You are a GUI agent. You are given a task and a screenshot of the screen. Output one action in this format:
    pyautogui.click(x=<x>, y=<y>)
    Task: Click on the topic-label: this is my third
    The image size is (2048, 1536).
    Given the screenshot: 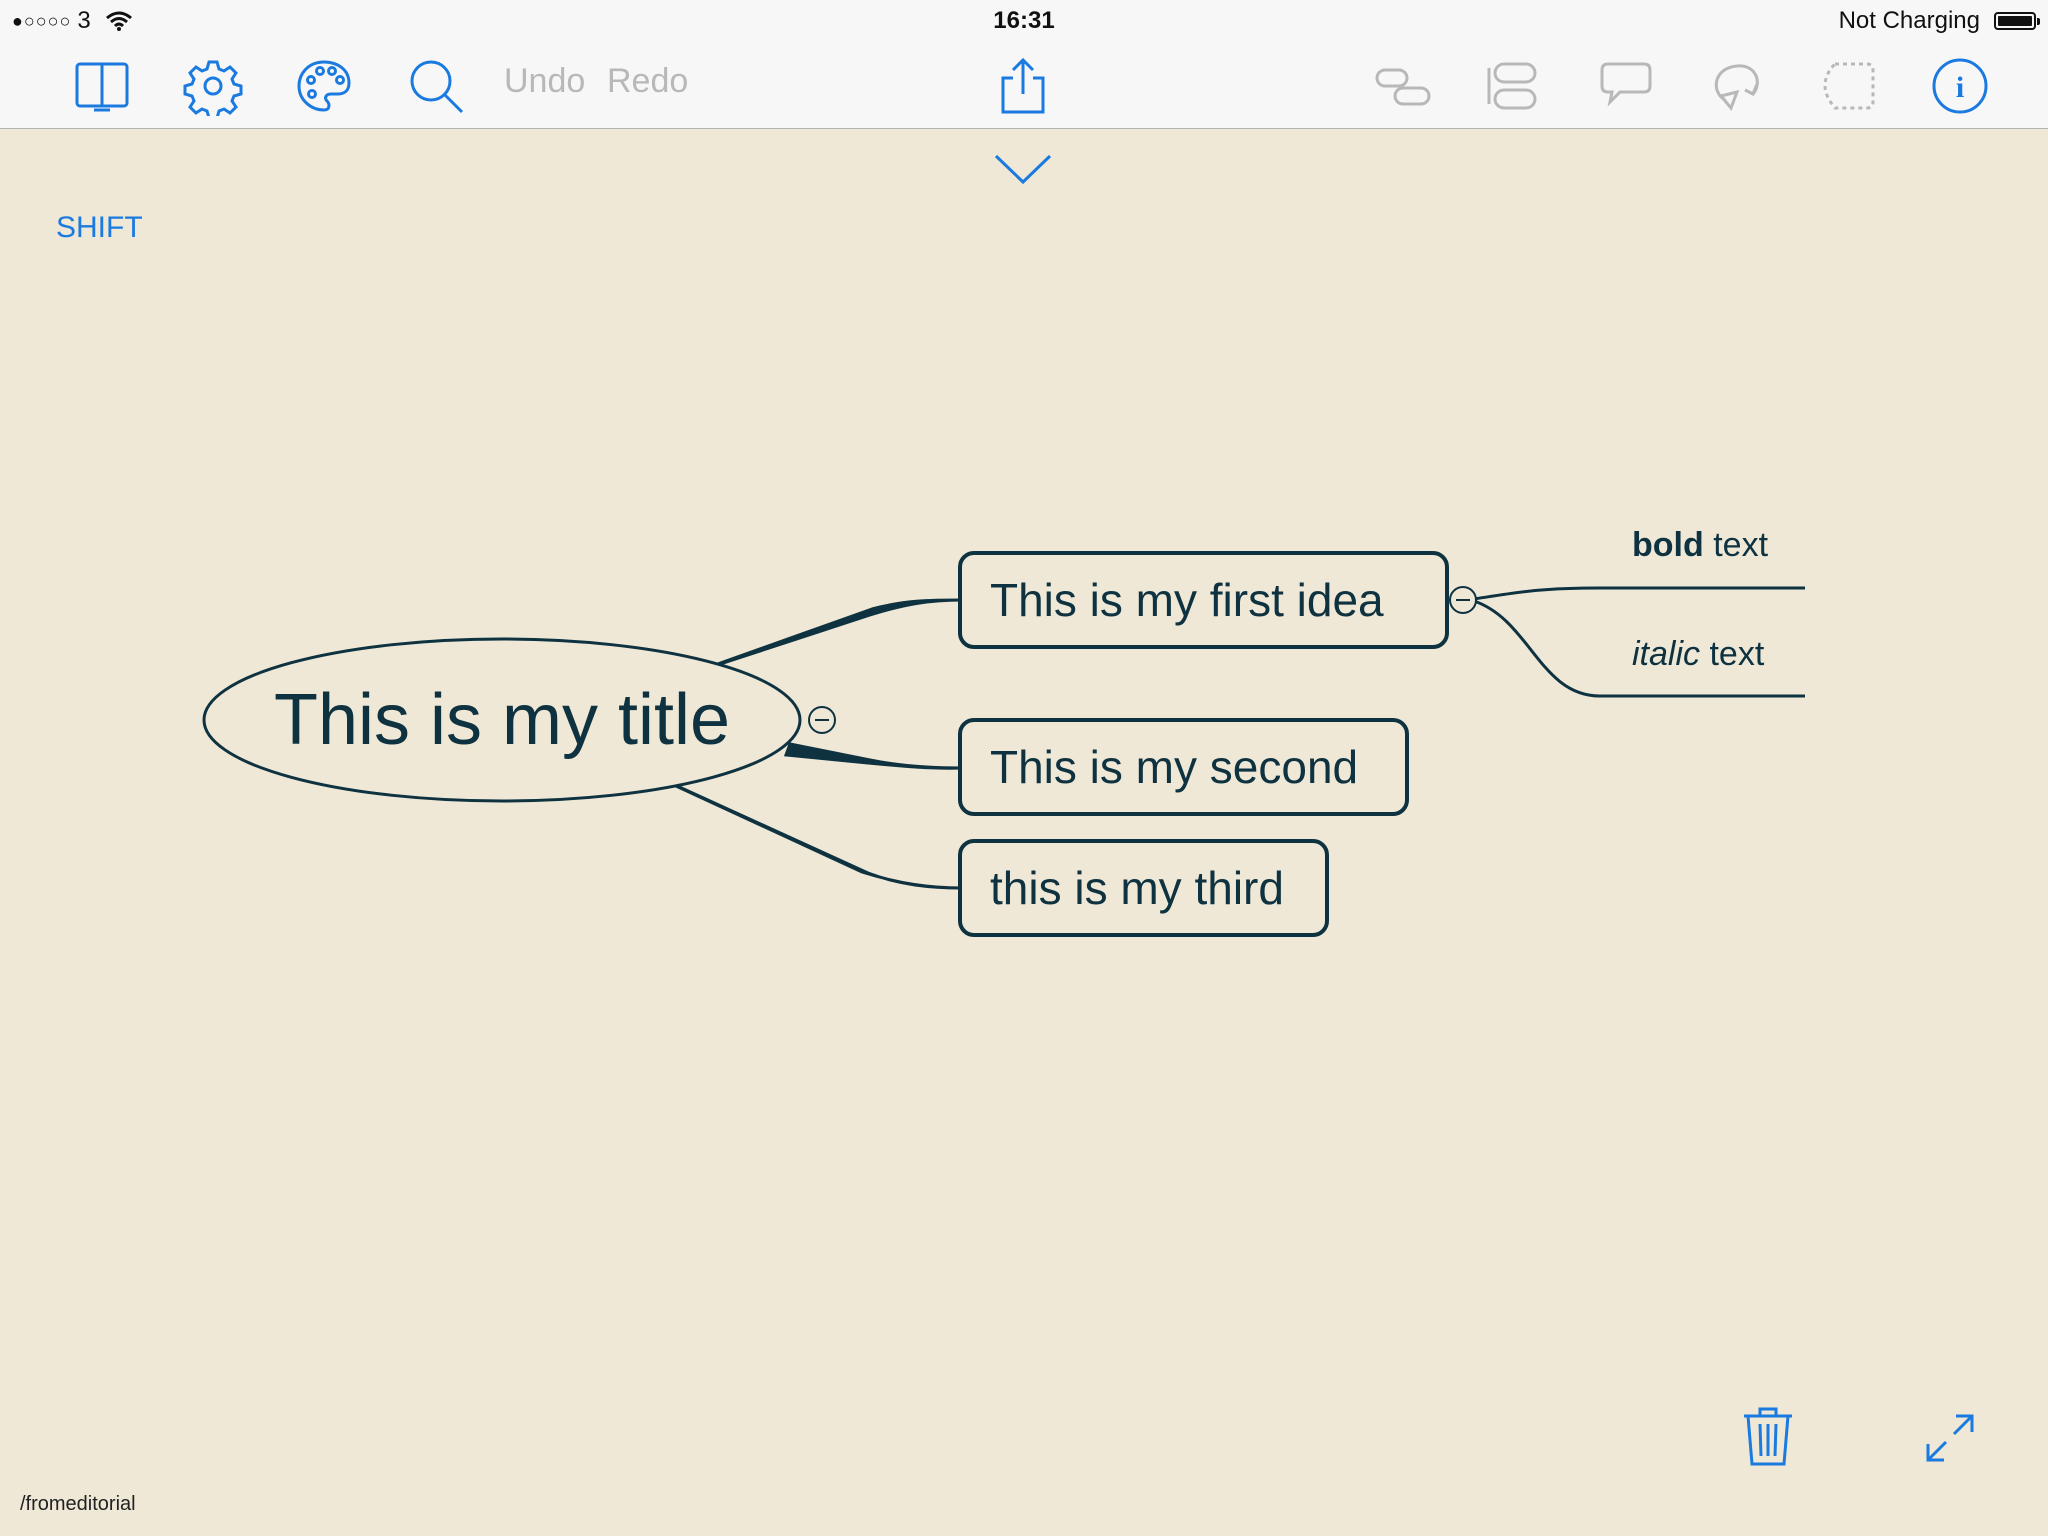 What is the action you would take?
    pyautogui.click(x=1137, y=888)
    